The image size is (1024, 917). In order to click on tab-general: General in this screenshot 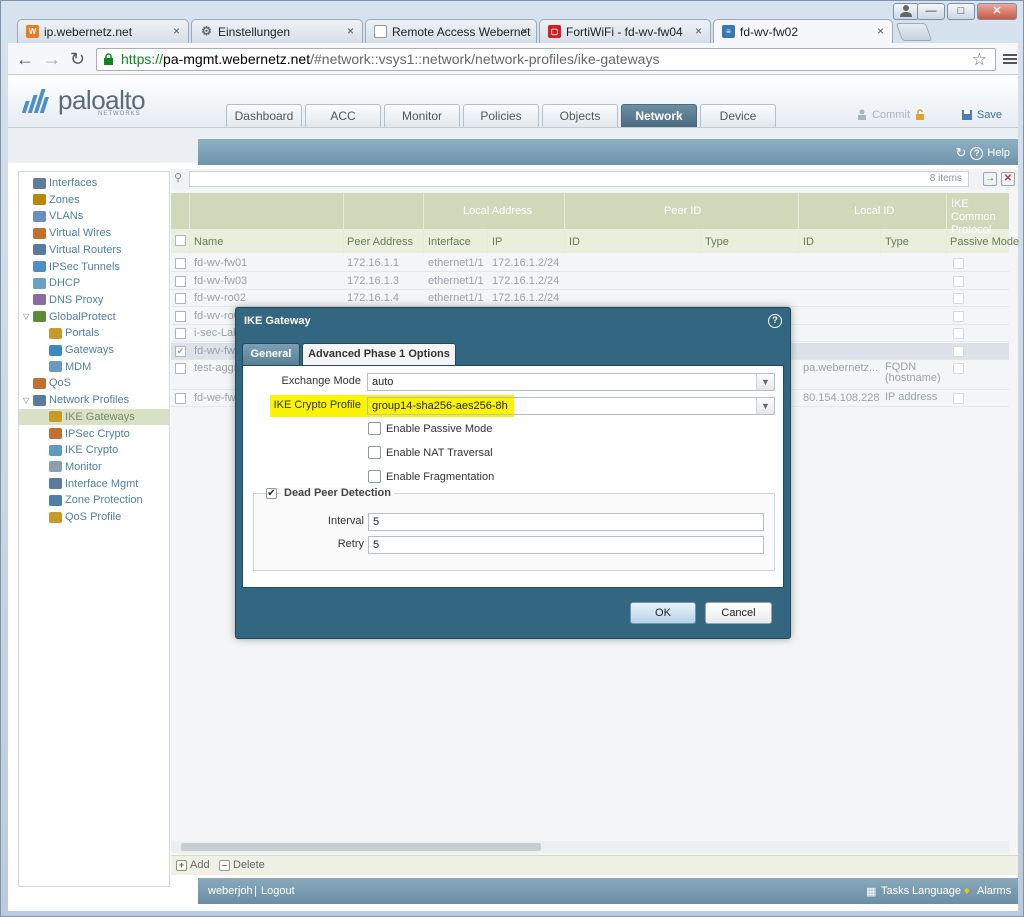, I will do `click(271, 354)`.